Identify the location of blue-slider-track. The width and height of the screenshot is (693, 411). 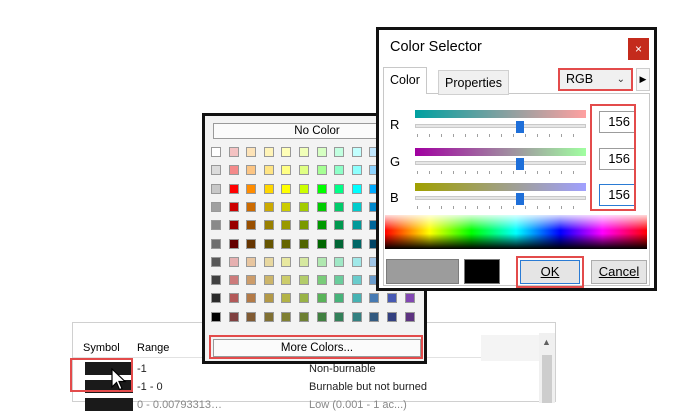
(500, 198).